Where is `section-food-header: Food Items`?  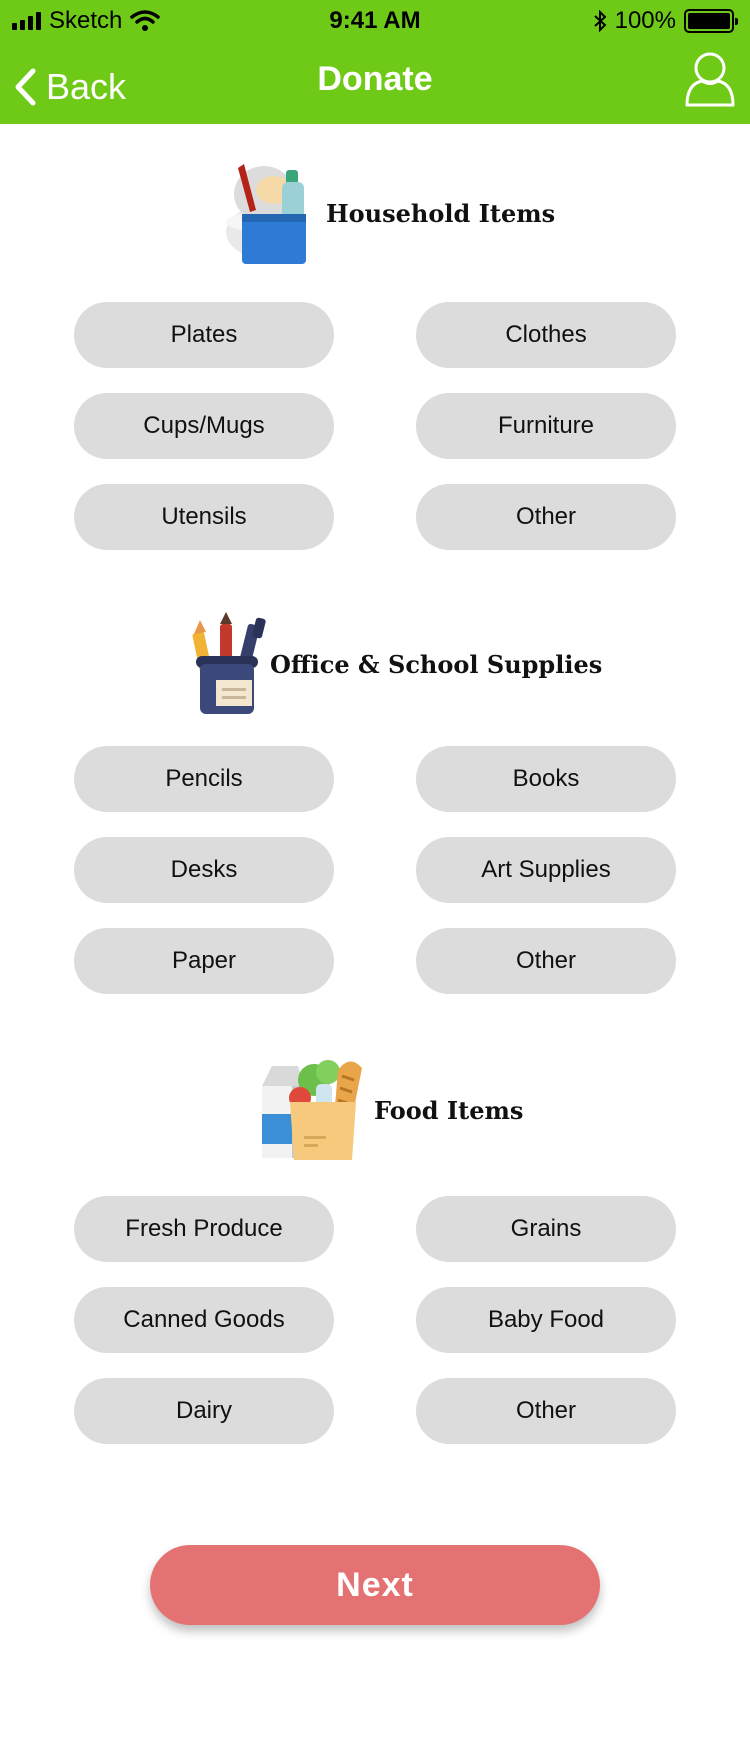 section-food-header: Food Items is located at coordinates (390, 1110).